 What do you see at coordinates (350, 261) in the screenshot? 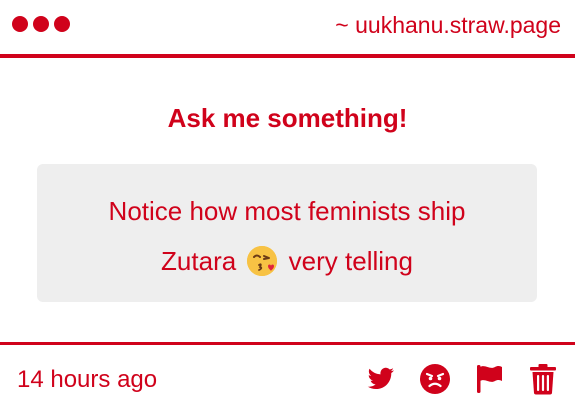
I see `question-tail: very telling` at bounding box center [350, 261].